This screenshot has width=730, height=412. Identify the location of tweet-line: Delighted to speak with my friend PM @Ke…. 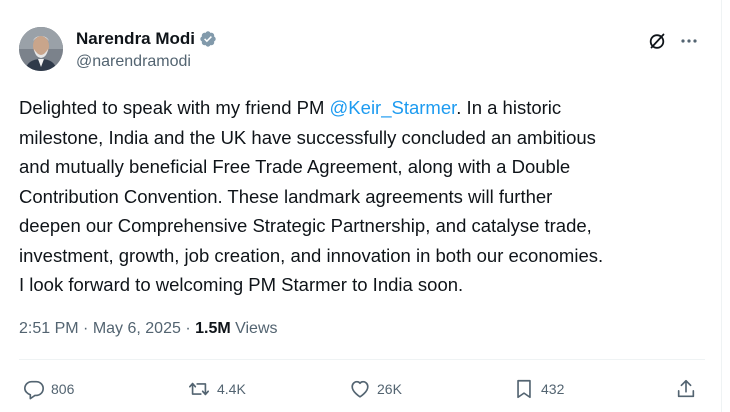
(364, 108).